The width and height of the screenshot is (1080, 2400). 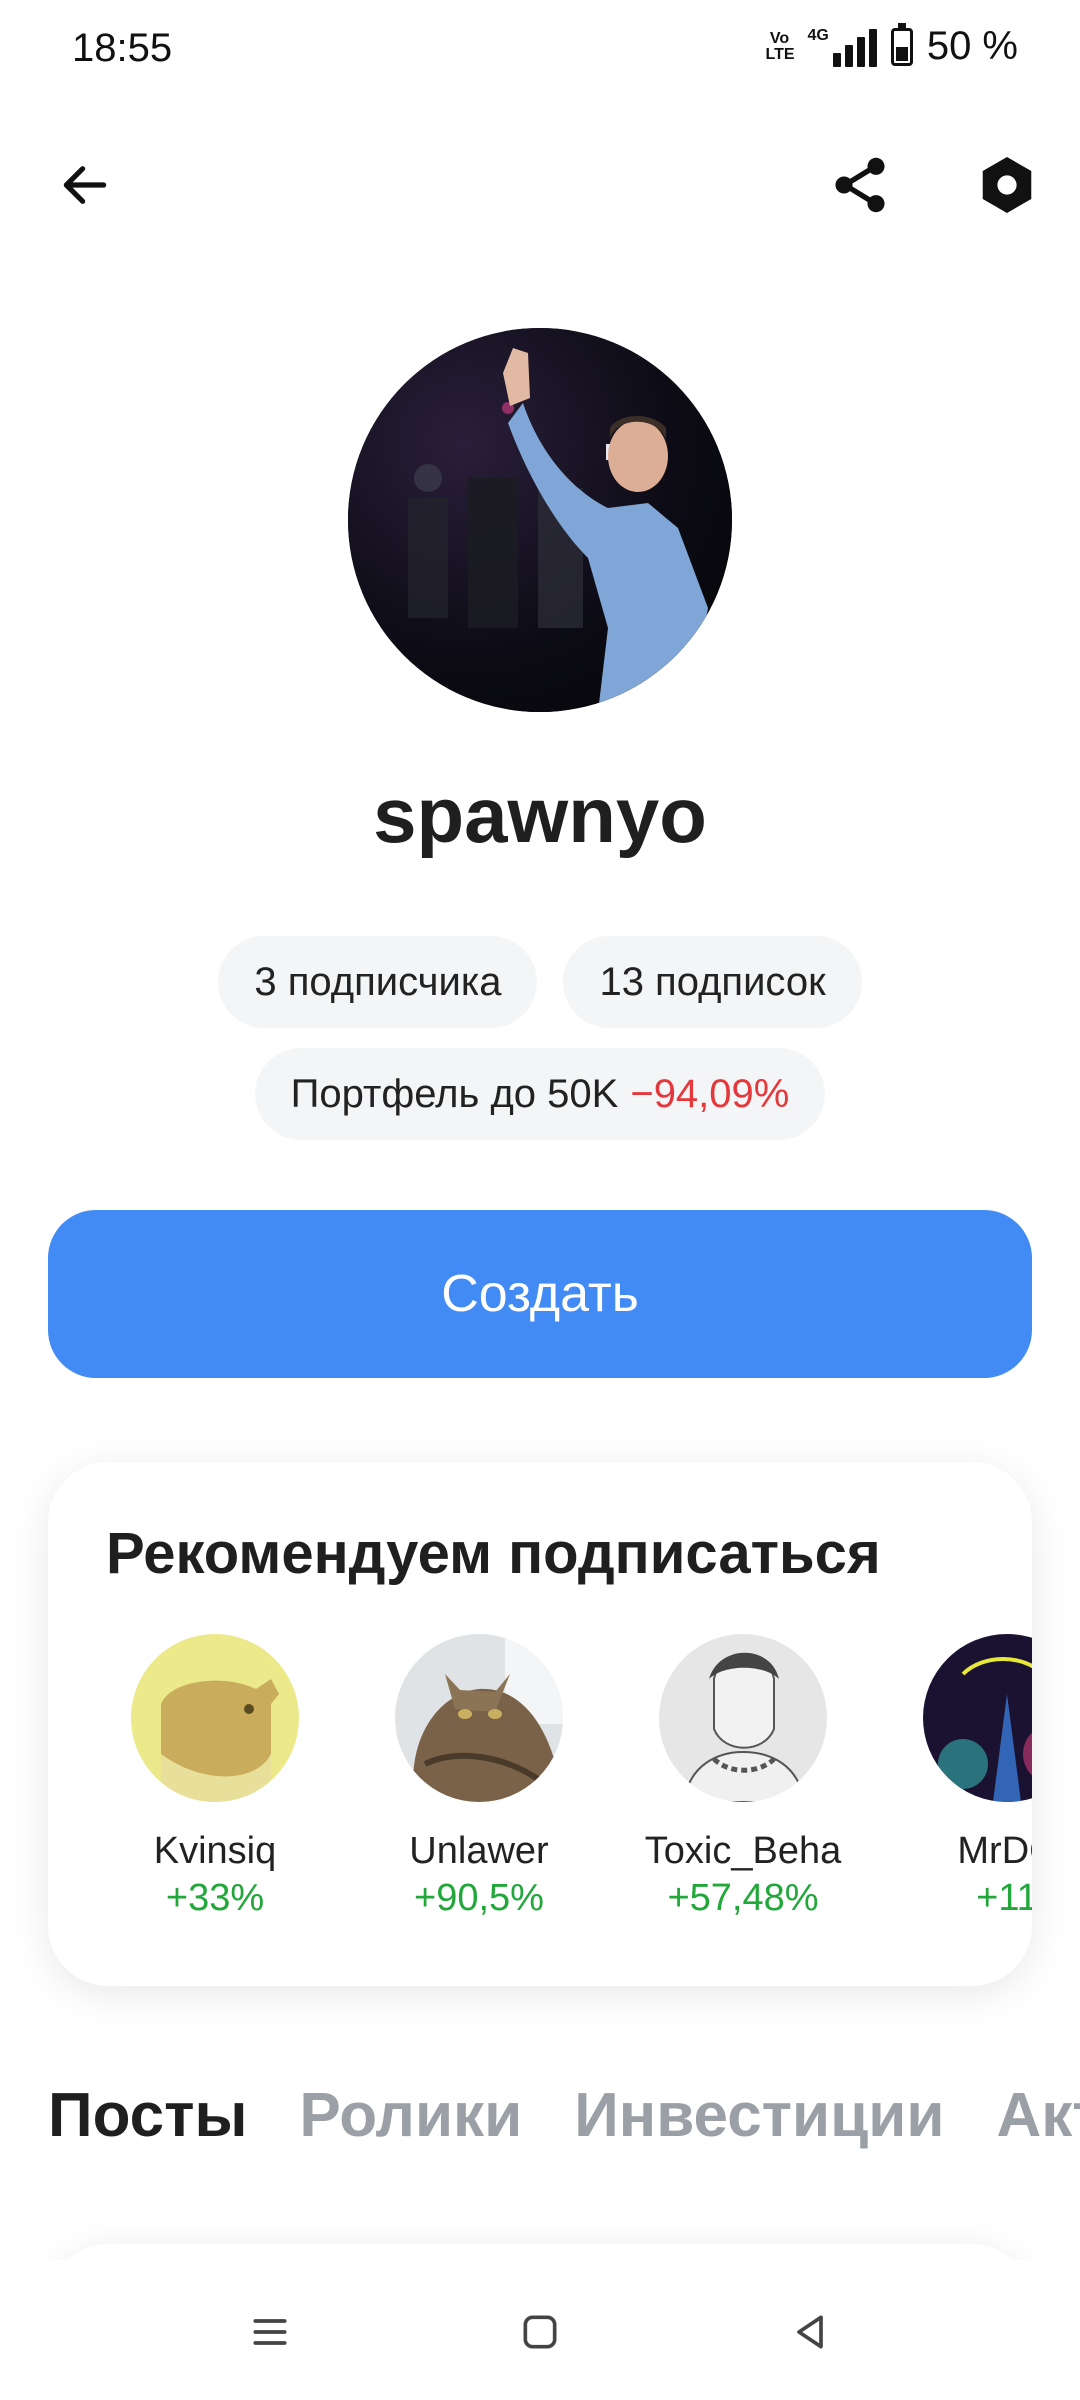 I want to click on recommend-item: Kvinsiq +33%, so click(x=215, y=1777).